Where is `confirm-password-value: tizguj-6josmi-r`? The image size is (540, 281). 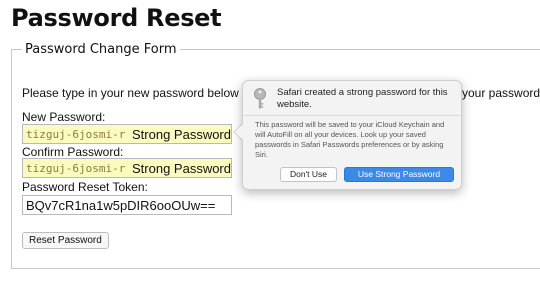 confirm-password-value: tizguj-6josmi-r is located at coordinates (76, 168).